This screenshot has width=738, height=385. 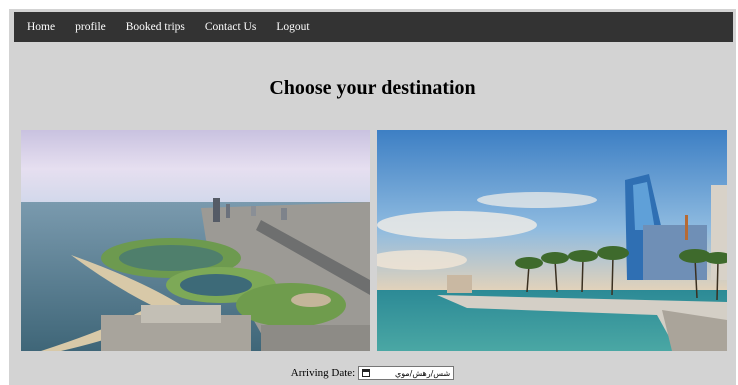 What do you see at coordinates (41, 27) in the screenshot?
I see `nav-home: Home` at bounding box center [41, 27].